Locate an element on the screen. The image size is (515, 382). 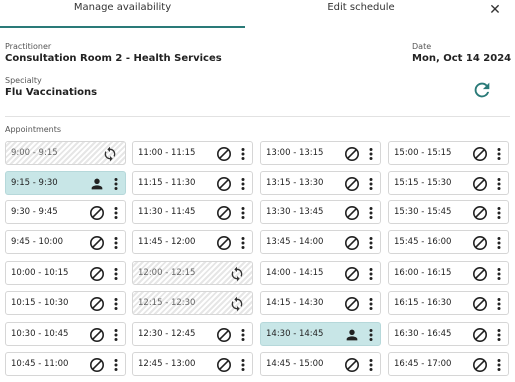
appointment-slot: 14:30 - 14:45 is located at coordinates (320, 334).